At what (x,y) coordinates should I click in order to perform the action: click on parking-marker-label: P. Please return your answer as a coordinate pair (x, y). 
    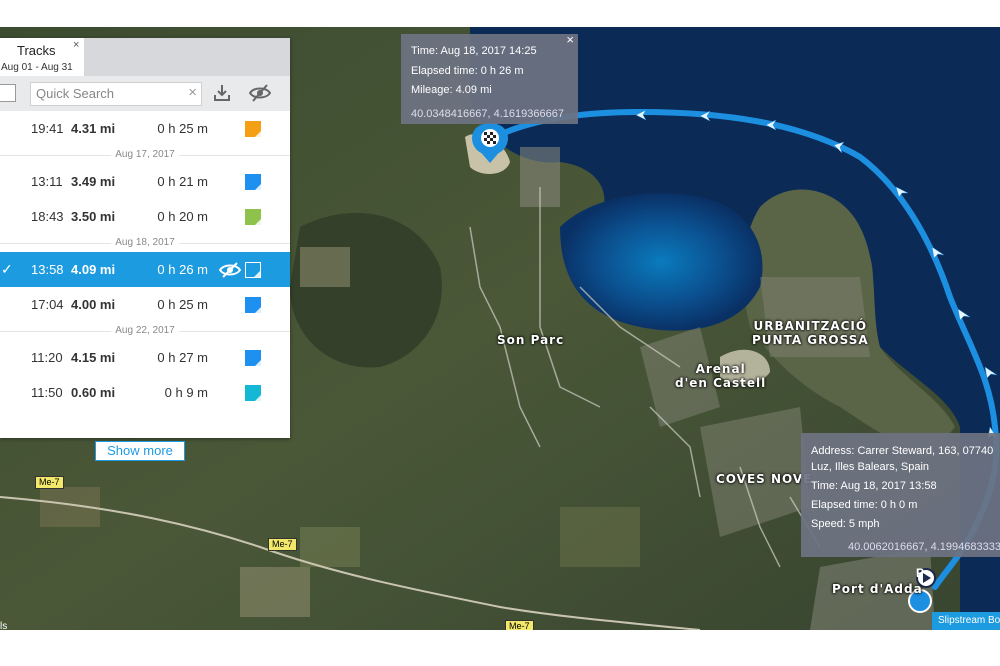
    Looking at the image, I should click on (920, 573).